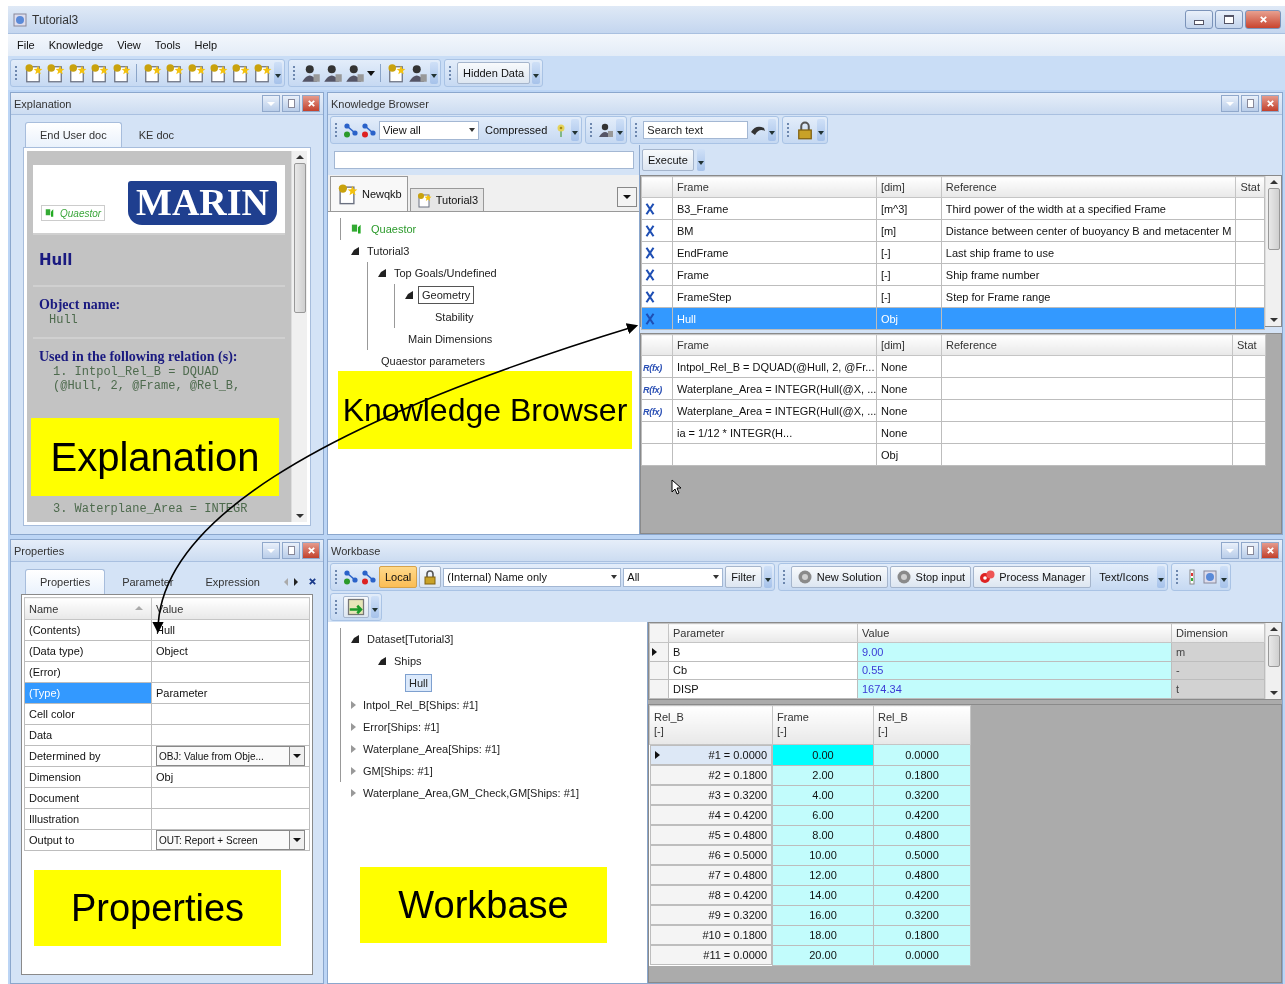 This screenshot has height=984, width=1285. Describe the element at coordinates (88, 819) in the screenshot. I see `property-name: Illustration` at that location.